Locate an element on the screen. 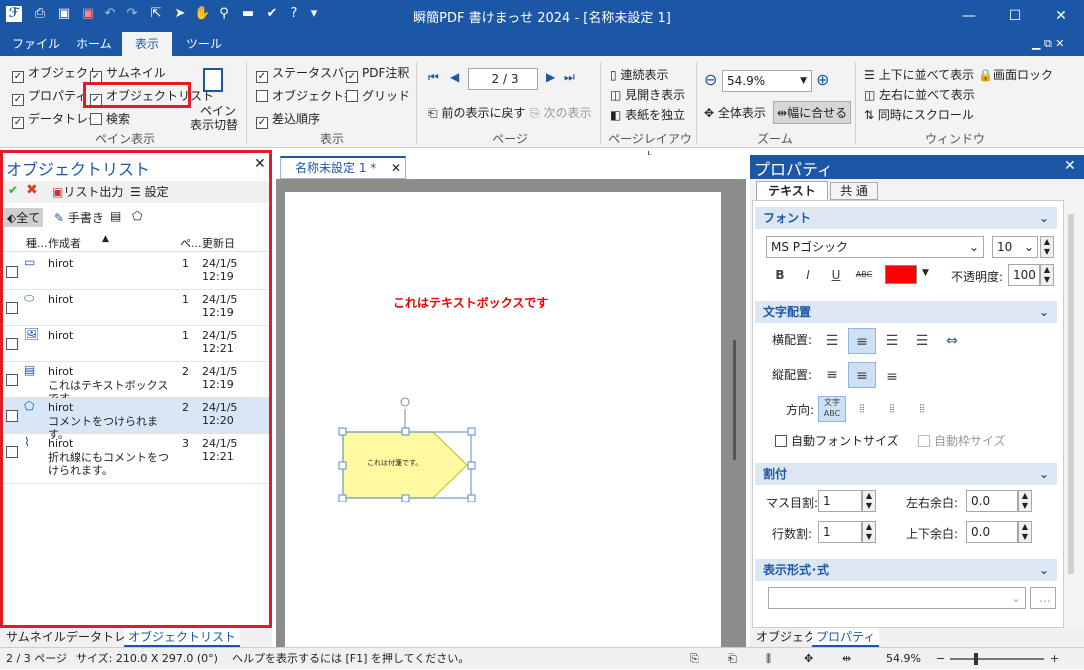 The width and height of the screenshot is (1084, 670). zoom-out-icon: ⊖ is located at coordinates (710, 79).